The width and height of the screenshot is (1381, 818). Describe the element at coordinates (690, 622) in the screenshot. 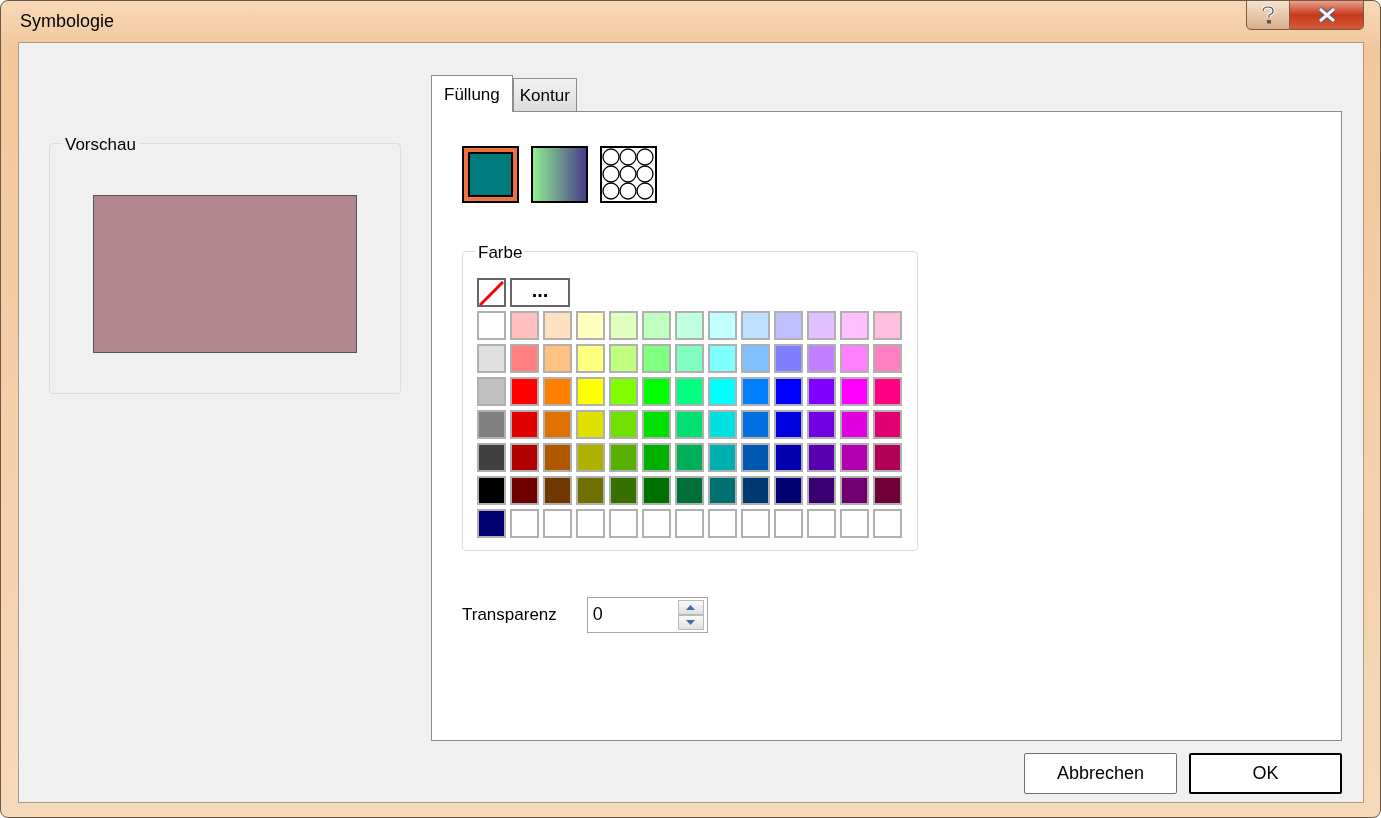

I see `spin-down-button` at that location.